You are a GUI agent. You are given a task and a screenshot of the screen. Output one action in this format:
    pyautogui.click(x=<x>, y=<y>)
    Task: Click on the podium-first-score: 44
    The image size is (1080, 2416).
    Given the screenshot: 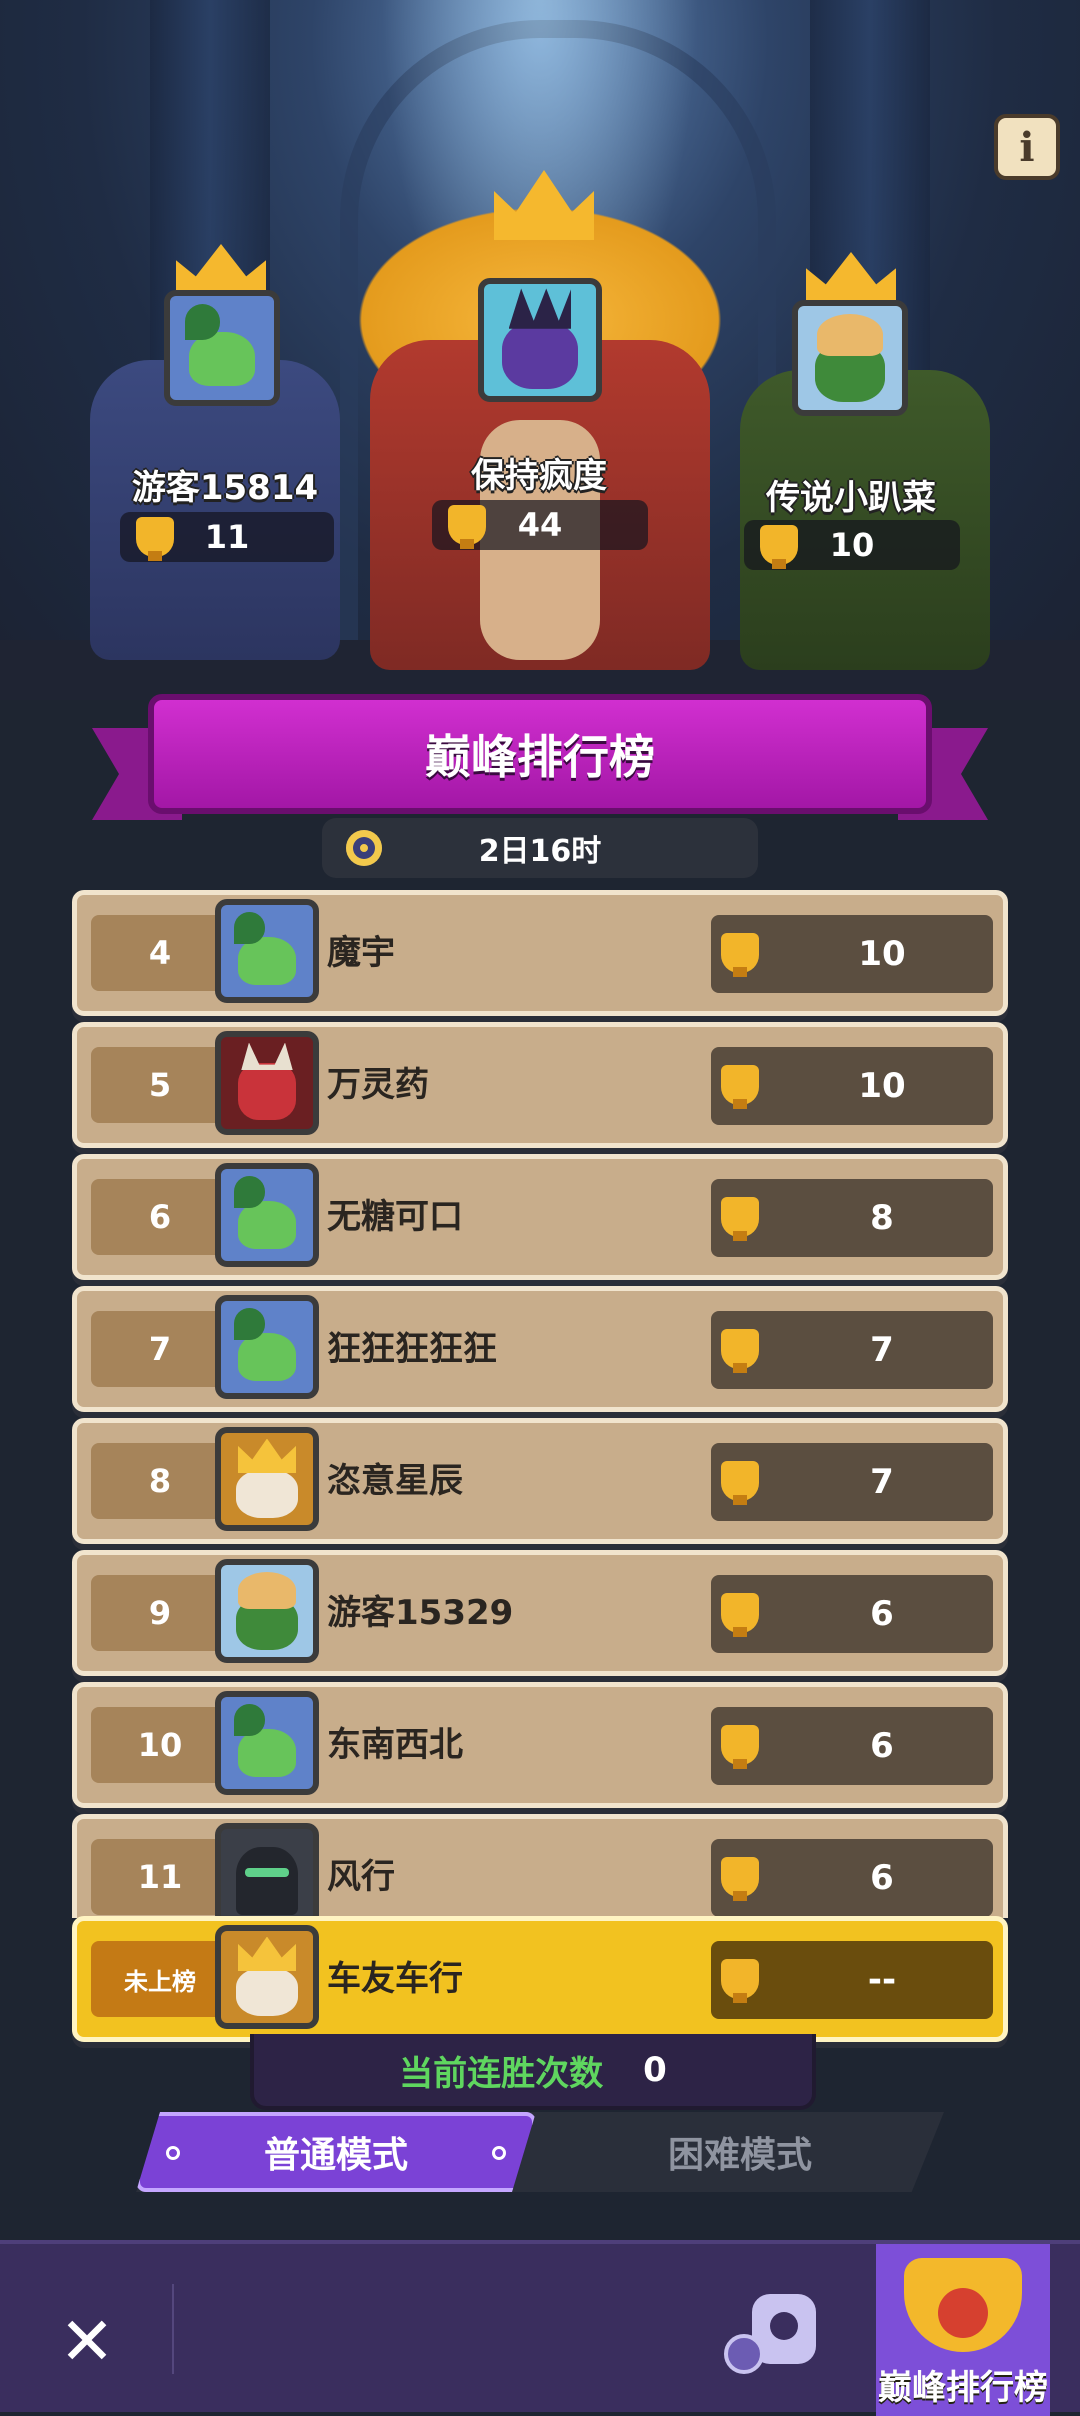 What is the action you would take?
    pyautogui.click(x=540, y=525)
    